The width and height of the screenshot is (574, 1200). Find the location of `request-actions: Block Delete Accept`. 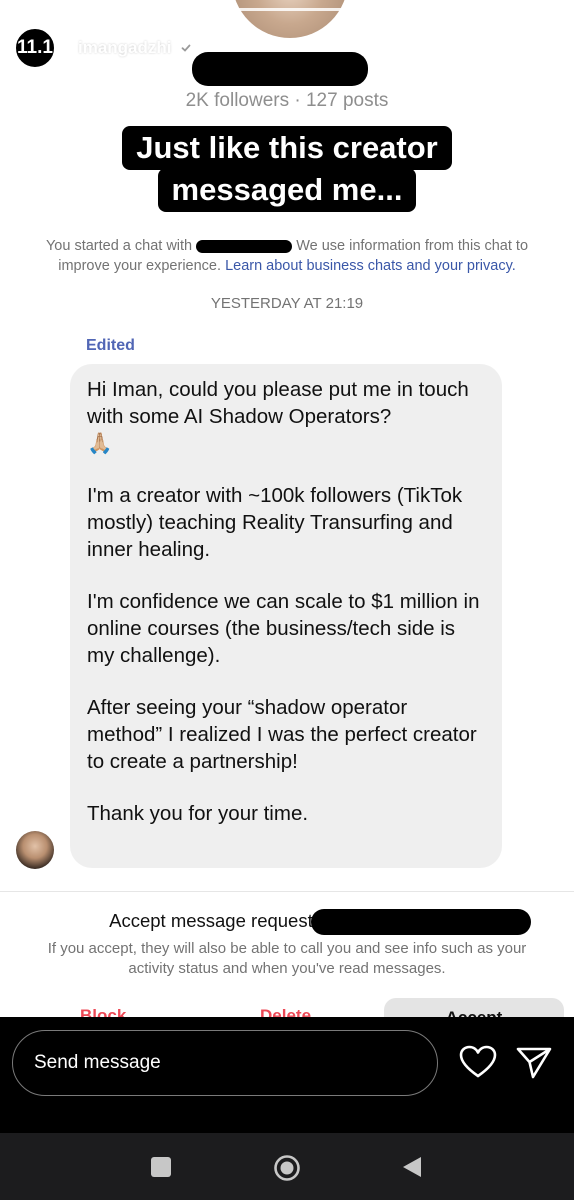

request-actions: Block Delete Accept is located at coordinates (287, 1007).